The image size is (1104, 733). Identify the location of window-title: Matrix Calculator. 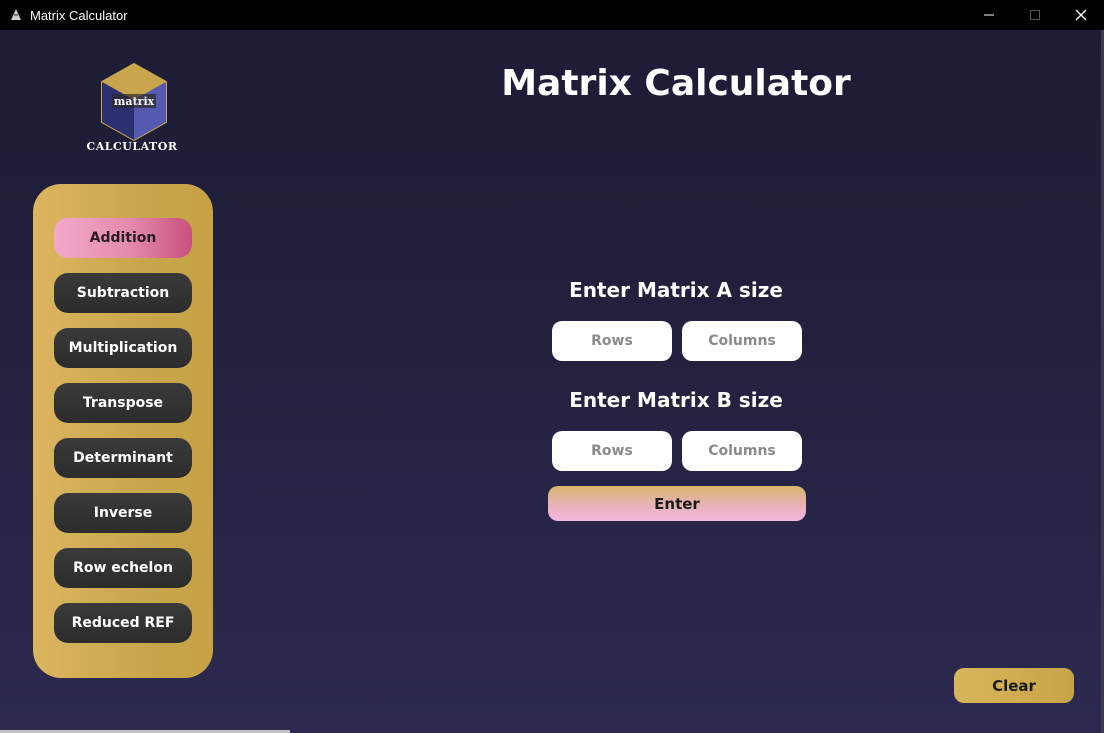
(79, 15).